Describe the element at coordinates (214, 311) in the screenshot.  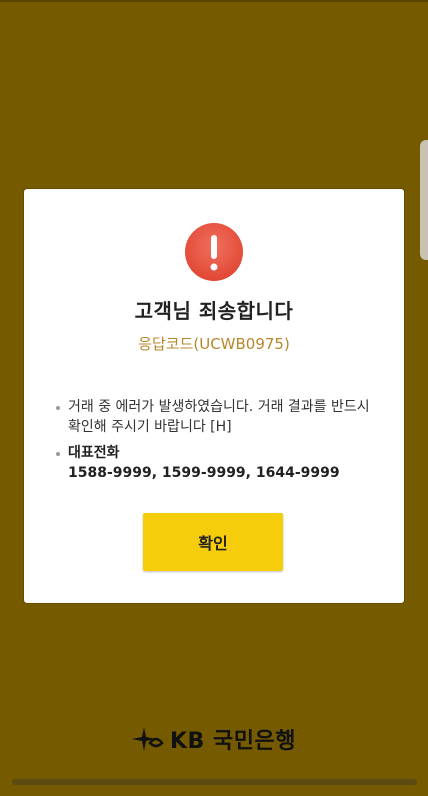
I see `dialog-title: 고객님 죄송합니다` at that location.